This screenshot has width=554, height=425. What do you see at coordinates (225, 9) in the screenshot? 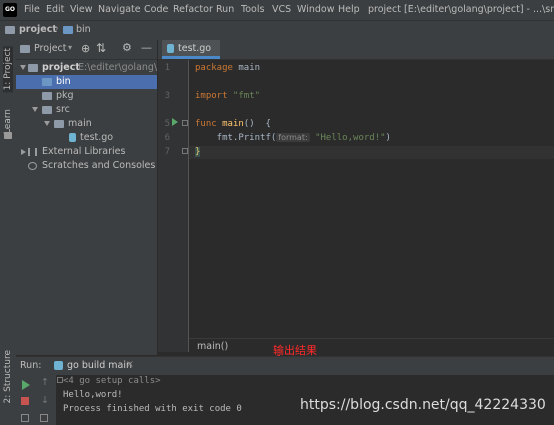
I see `menu-run: Run` at bounding box center [225, 9].